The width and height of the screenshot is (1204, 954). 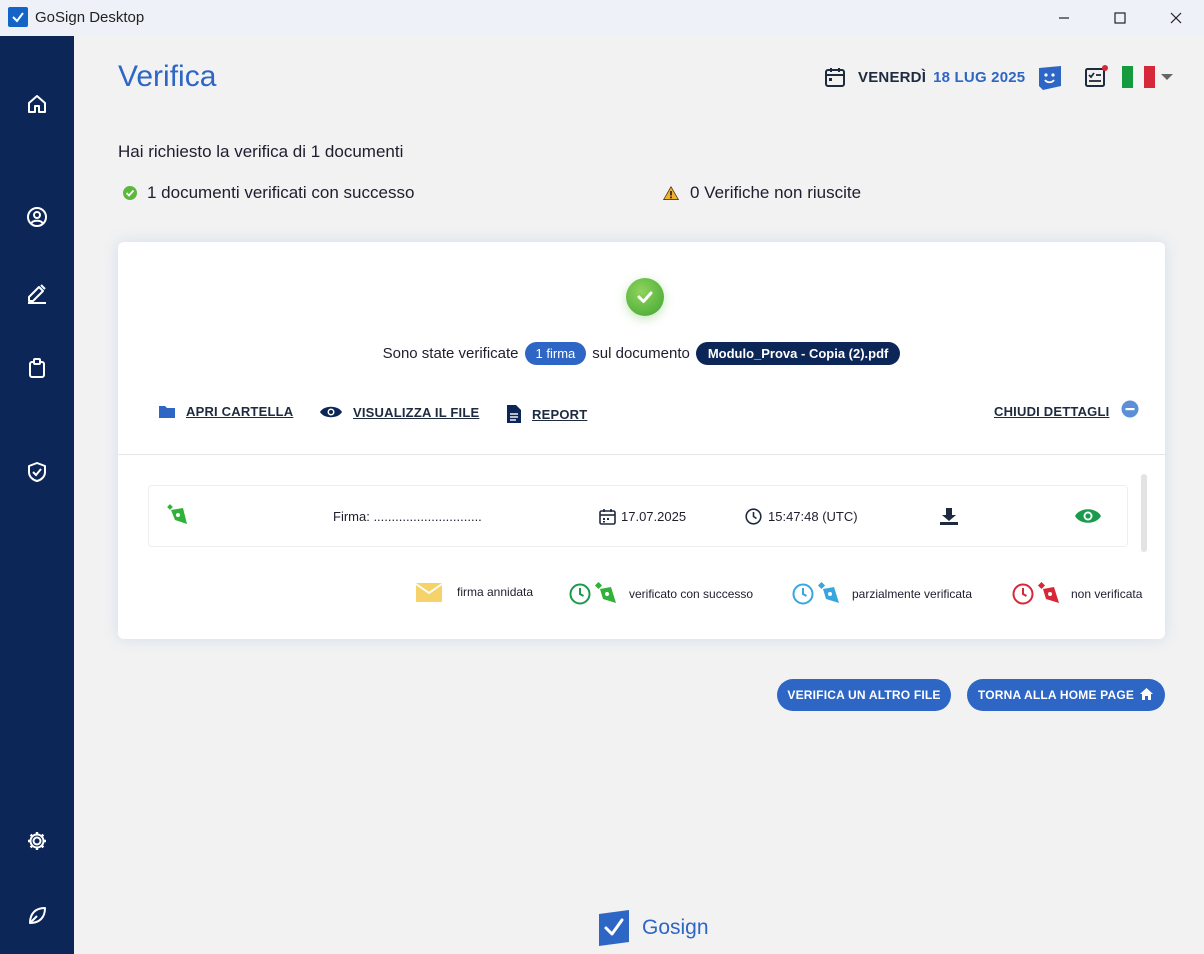 I want to click on download-icon, so click(x=949, y=516).